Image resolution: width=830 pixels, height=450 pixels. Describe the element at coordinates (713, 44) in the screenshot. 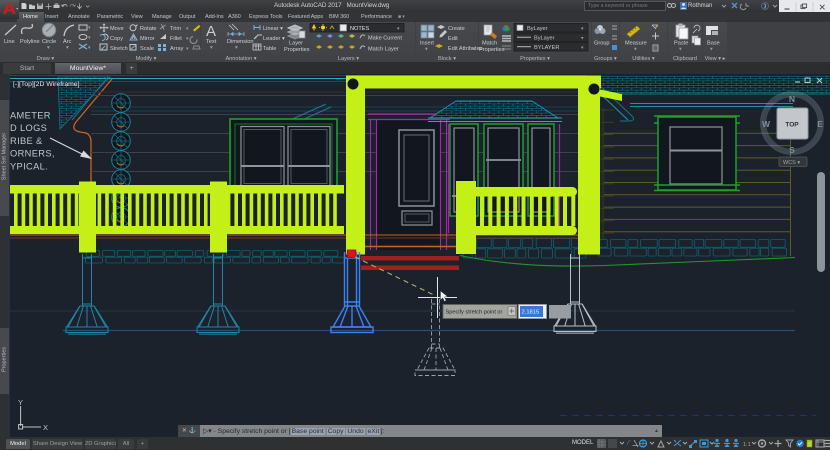

I see `svg-text: Base` at that location.